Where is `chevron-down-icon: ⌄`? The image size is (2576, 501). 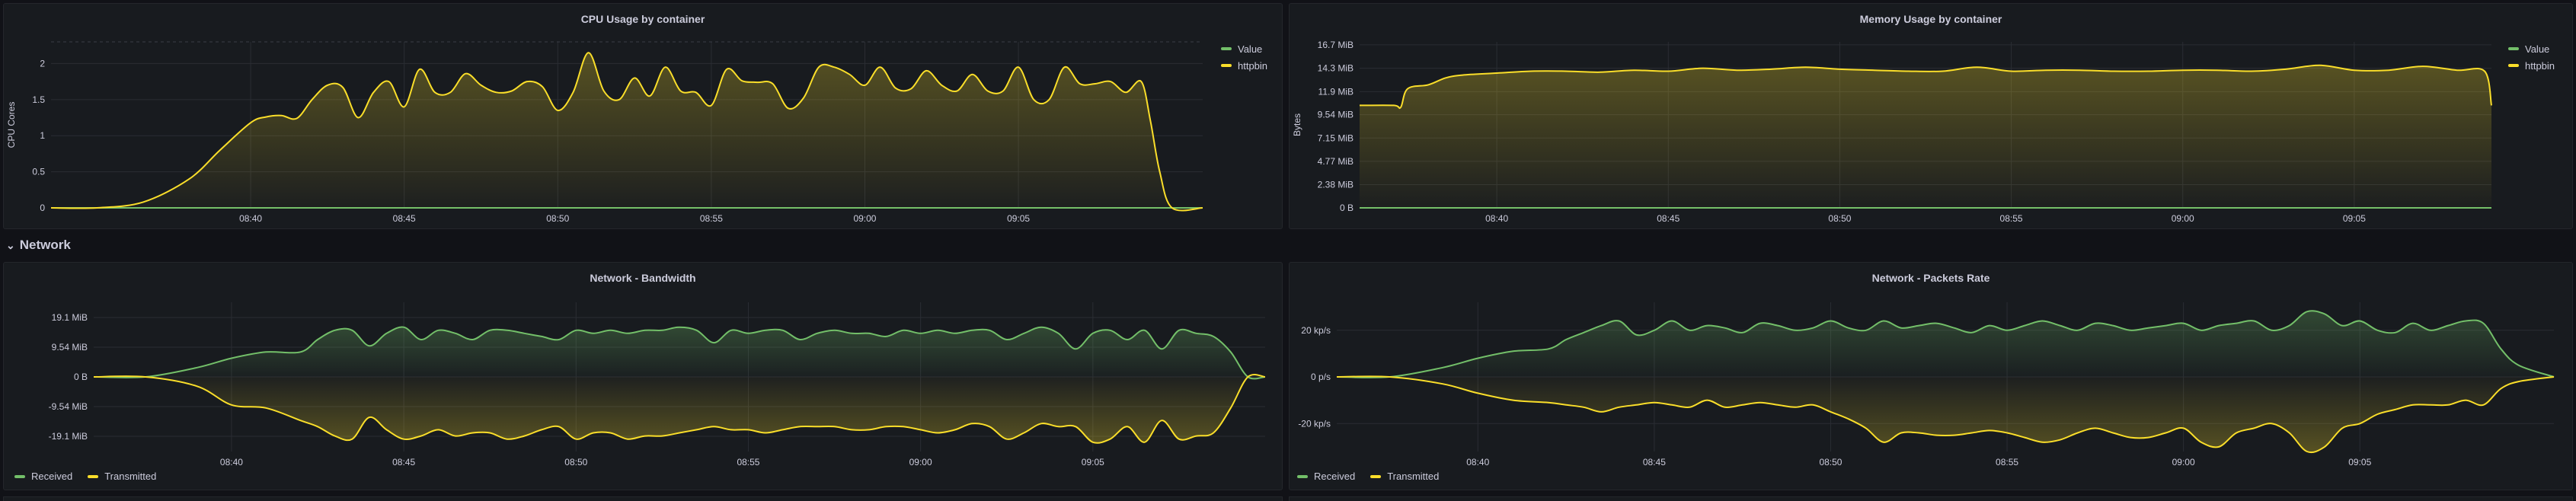
chevron-down-icon: ⌄ is located at coordinates (11, 245).